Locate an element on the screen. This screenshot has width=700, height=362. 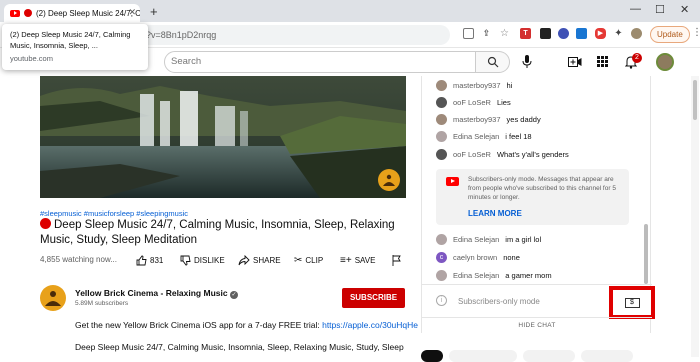
chat-text: a gamer mom is located at coordinates (528, 275).